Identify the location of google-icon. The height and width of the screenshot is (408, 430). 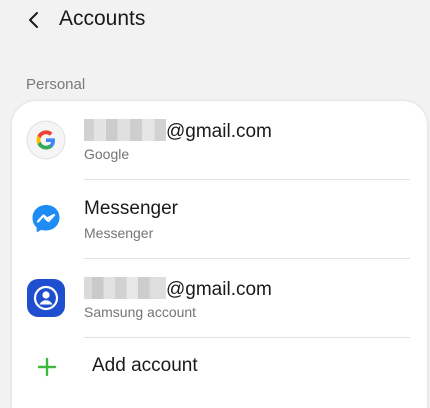
(46, 140).